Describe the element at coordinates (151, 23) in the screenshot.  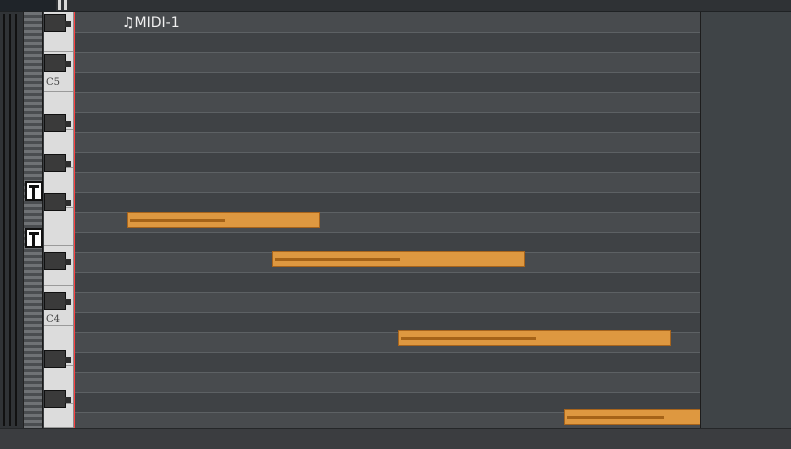
I see `midi-region-title: ♫MIDI-1` at that location.